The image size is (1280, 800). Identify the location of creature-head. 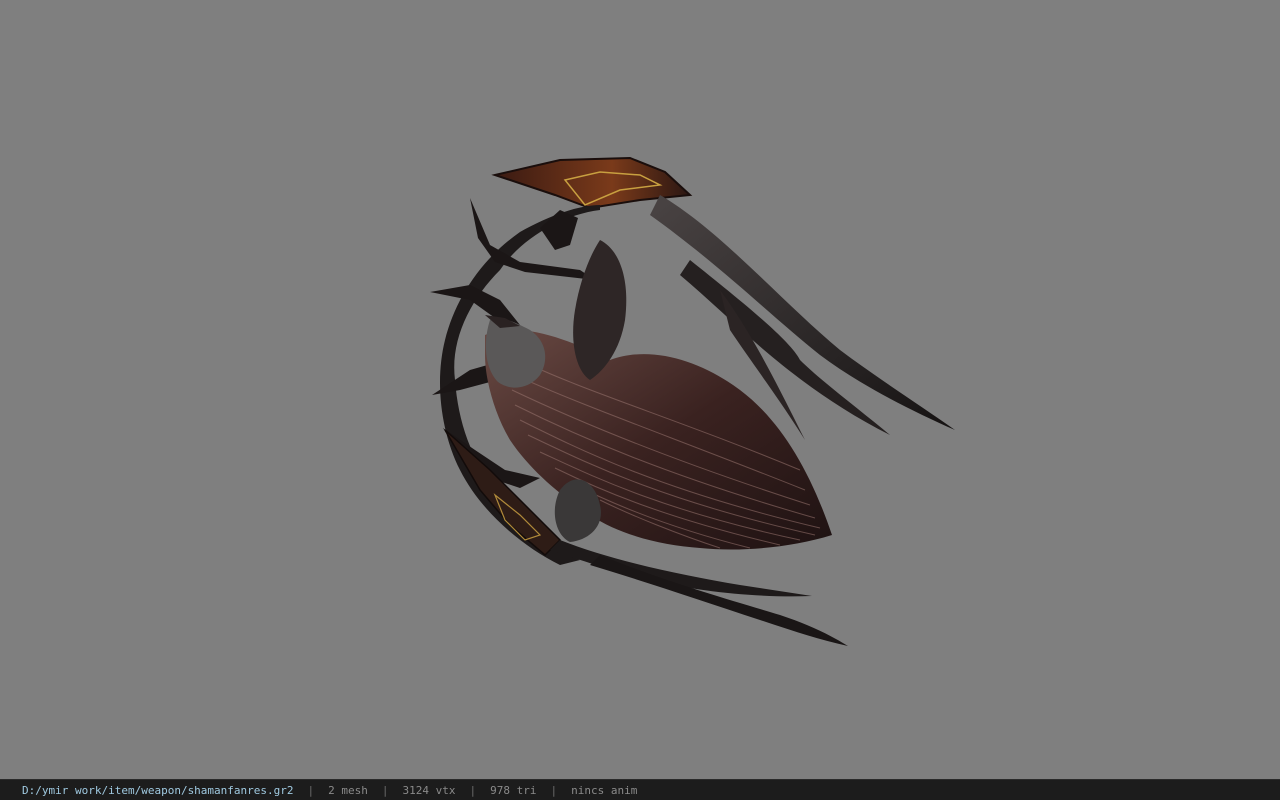
(515, 353).